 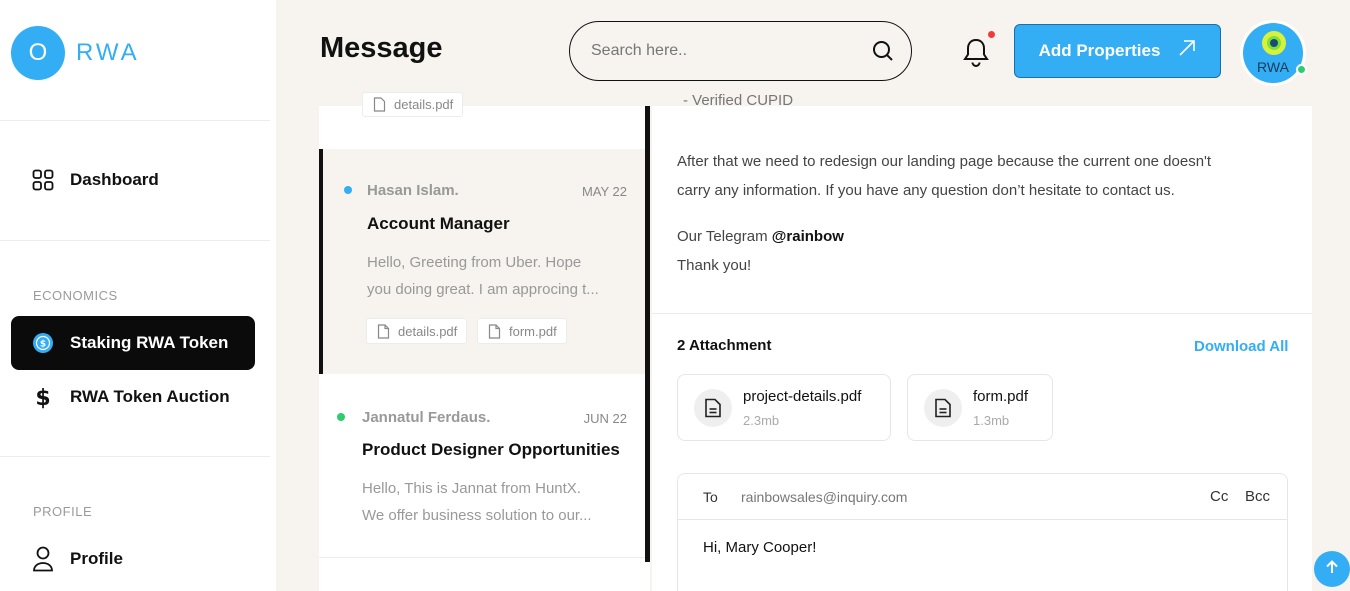 I want to click on detail-divider, so click(x=982, y=313).